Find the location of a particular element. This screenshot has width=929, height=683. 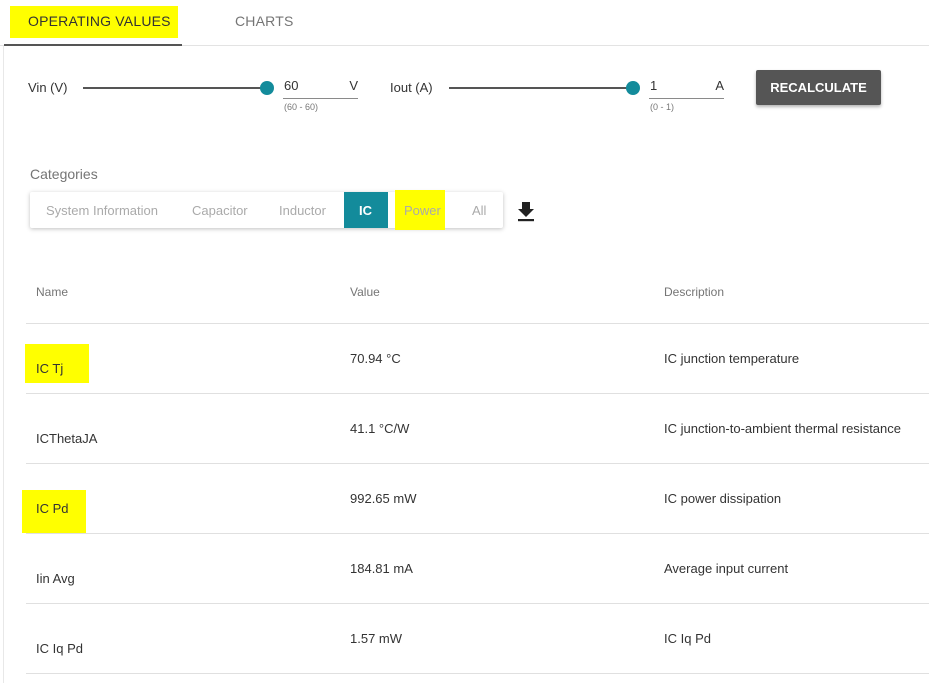

iout-range: (0 - 1) is located at coordinates (662, 107).